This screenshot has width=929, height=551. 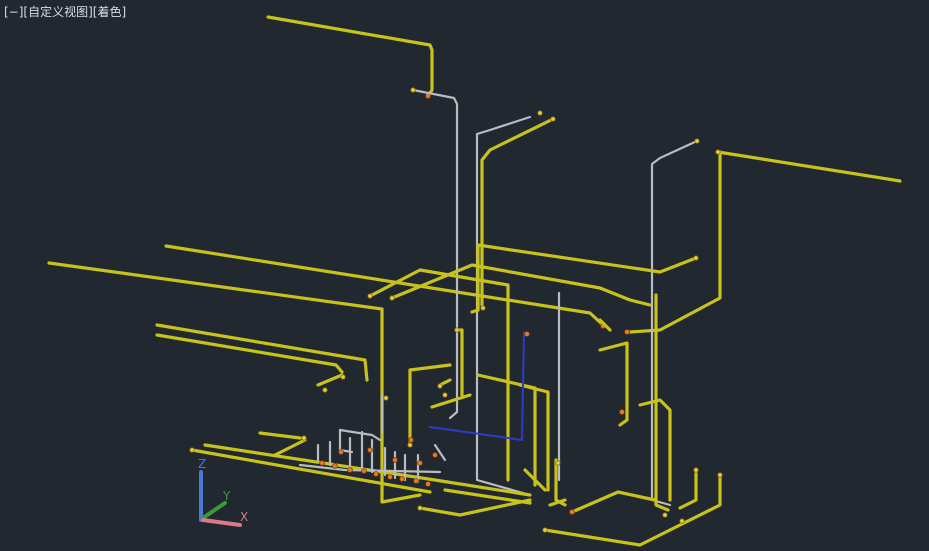 I want to click on pipe-run-top-left, so click(x=350, y=57).